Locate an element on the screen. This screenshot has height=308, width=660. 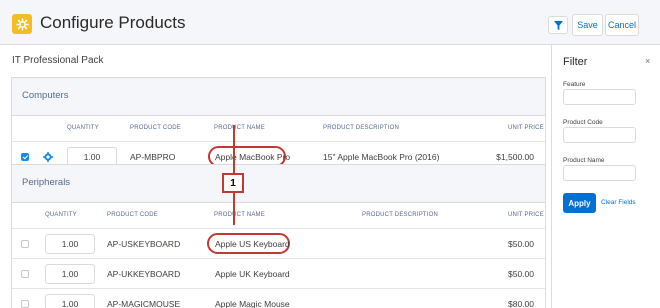
bundle-title: IT Professional Pack is located at coordinates (58, 60).